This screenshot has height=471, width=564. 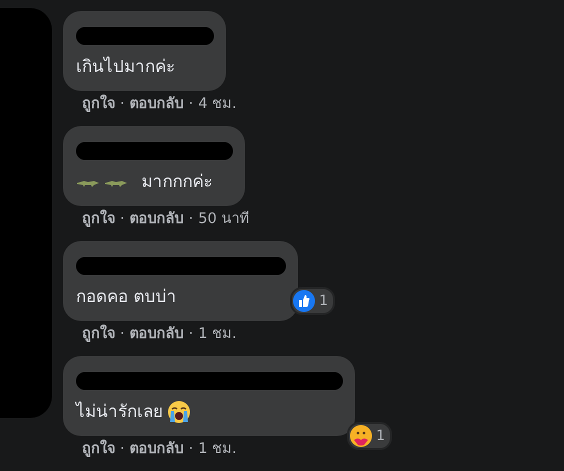 What do you see at coordinates (361, 436) in the screenshot?
I see `hugging-face-icon` at bounding box center [361, 436].